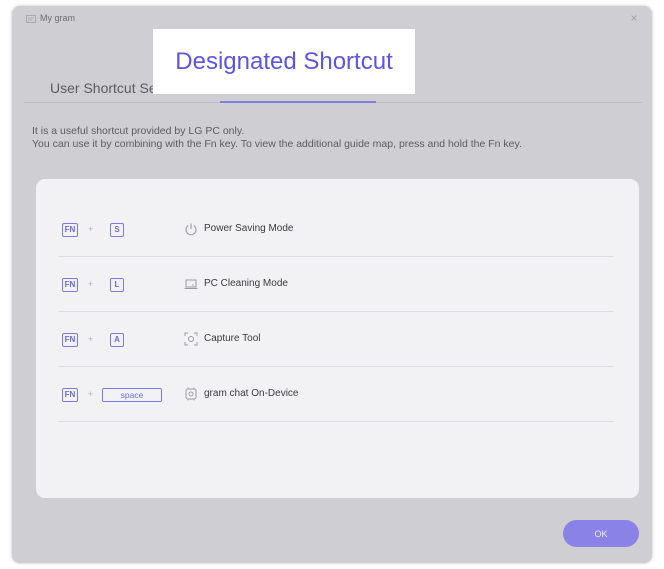 This screenshot has height=569, width=664. I want to click on key-space: space, so click(132, 395).